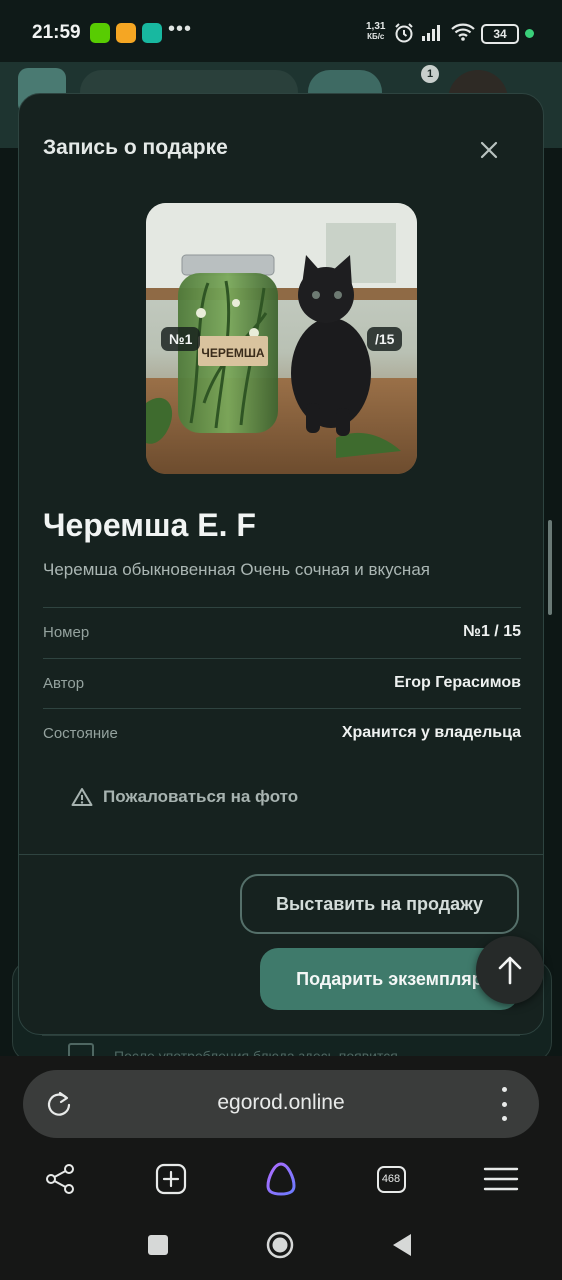 This screenshot has height=1280, width=562. I want to click on detail-row-number: Номер №1 / 15, so click(282, 632).